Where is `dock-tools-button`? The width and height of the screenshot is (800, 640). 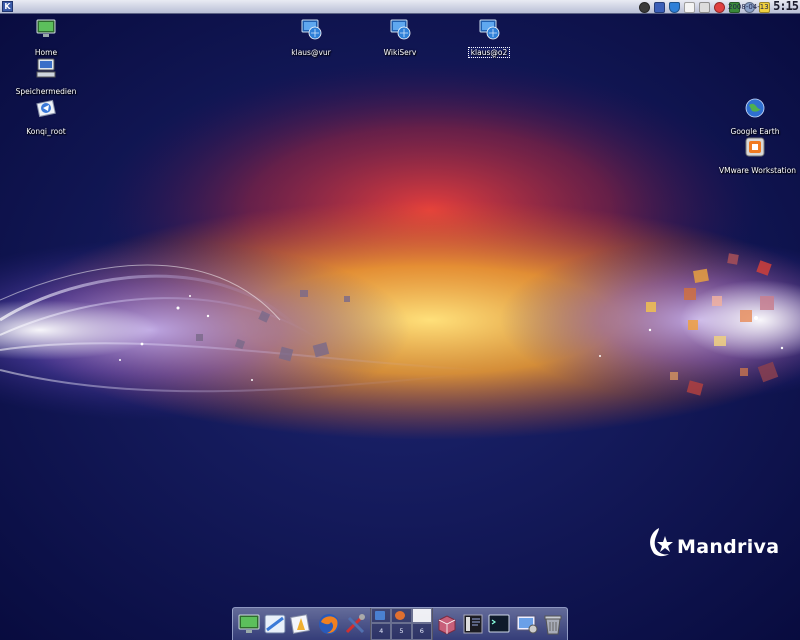 dock-tools-button is located at coordinates (355, 624).